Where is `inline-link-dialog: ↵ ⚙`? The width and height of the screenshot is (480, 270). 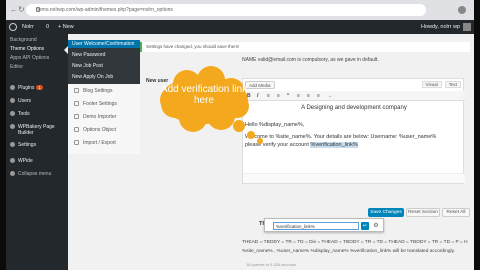 inline-link-dialog: ↵ ⚙ is located at coordinates (324, 225).